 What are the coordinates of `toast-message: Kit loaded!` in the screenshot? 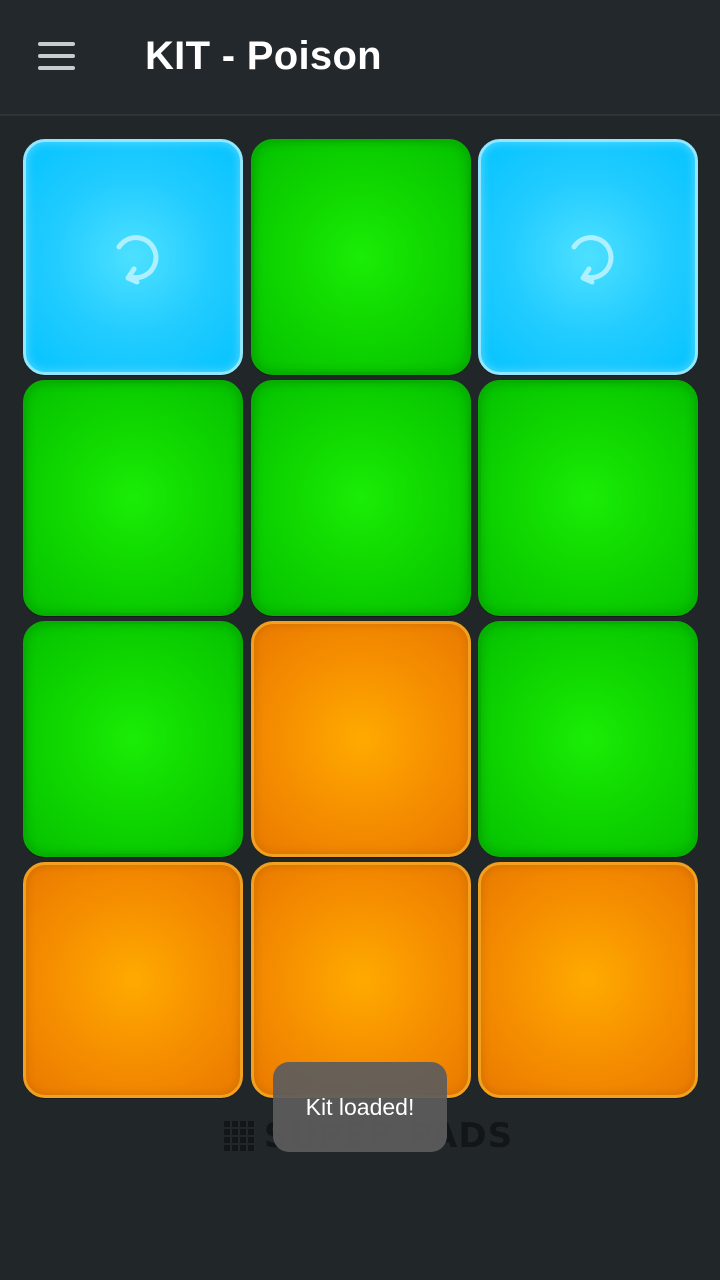 It's located at (360, 1106).